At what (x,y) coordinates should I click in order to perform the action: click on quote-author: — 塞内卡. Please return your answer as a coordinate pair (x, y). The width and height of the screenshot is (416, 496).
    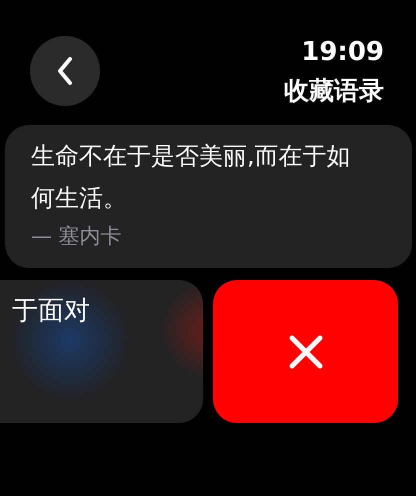
    Looking at the image, I should click on (77, 236).